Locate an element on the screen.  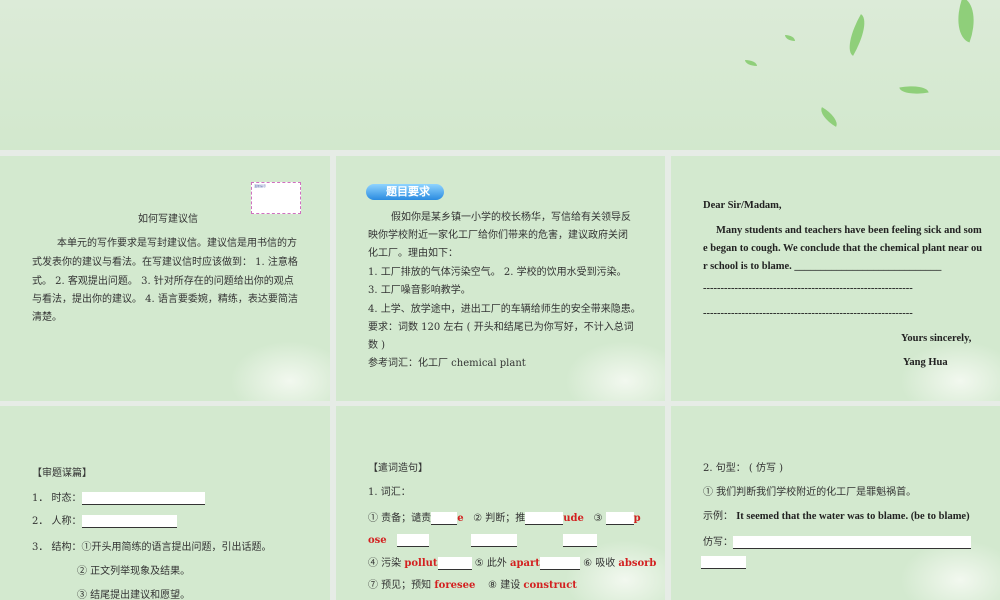
body-line: 清楚。 is located at coordinates (47, 317).